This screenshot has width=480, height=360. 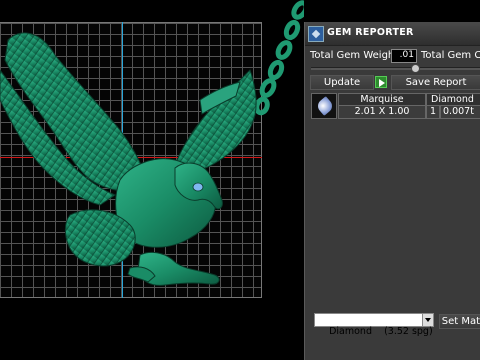 What do you see at coordinates (415, 68) in the screenshot?
I see `weight-slider-thumb` at bounding box center [415, 68].